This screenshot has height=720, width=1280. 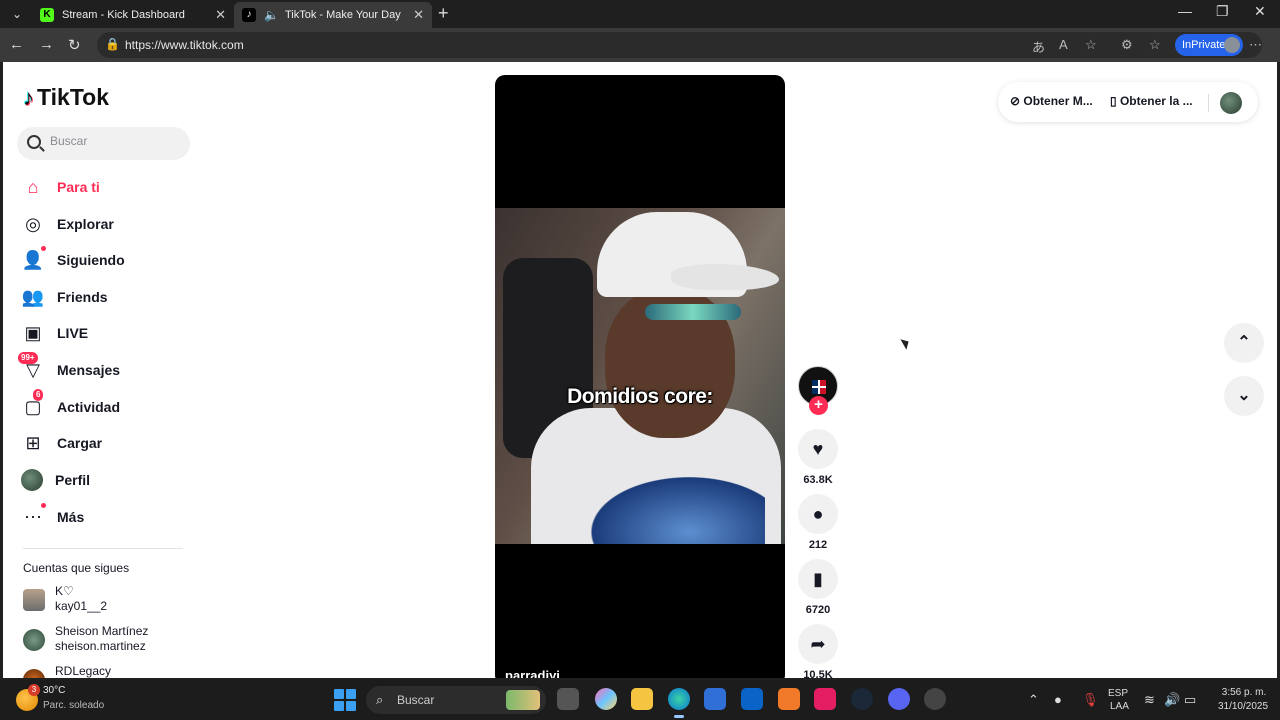 I want to click on taskbar-search: ⌕ Buscar, so click(x=456, y=700).